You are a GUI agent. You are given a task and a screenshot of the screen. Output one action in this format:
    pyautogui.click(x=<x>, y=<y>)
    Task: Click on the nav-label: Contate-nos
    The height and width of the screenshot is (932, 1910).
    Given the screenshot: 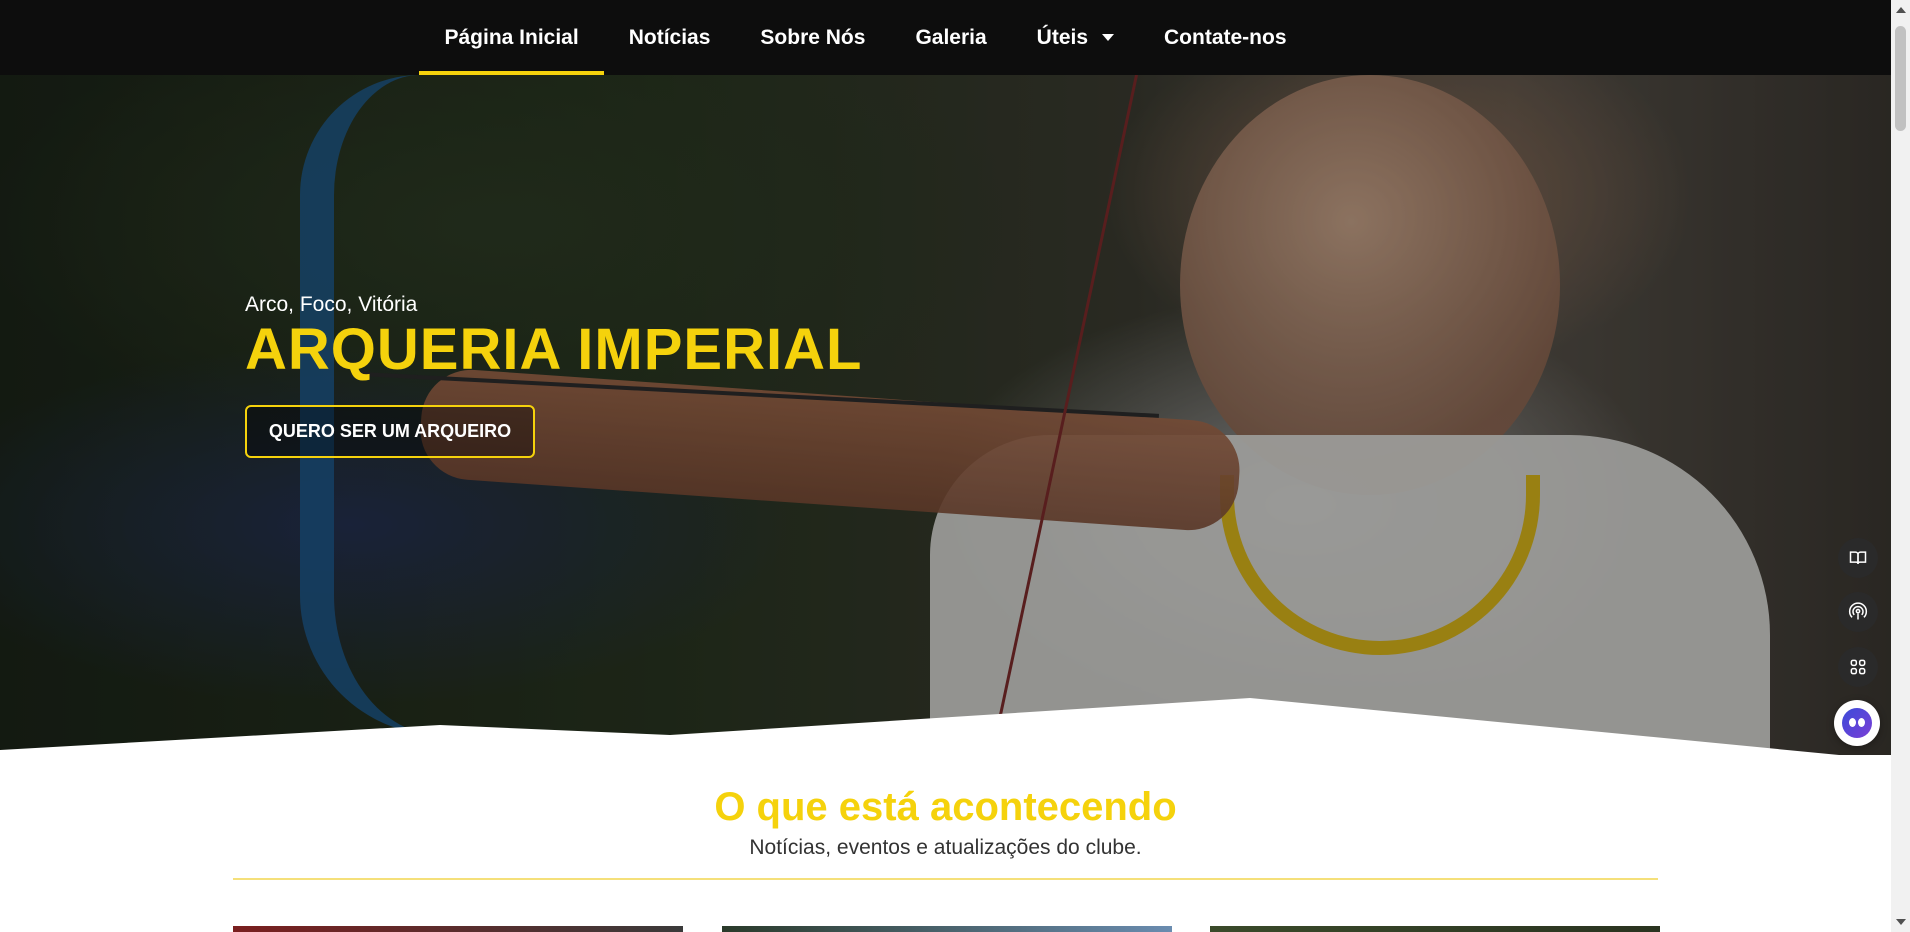 What is the action you would take?
    pyautogui.click(x=1225, y=37)
    